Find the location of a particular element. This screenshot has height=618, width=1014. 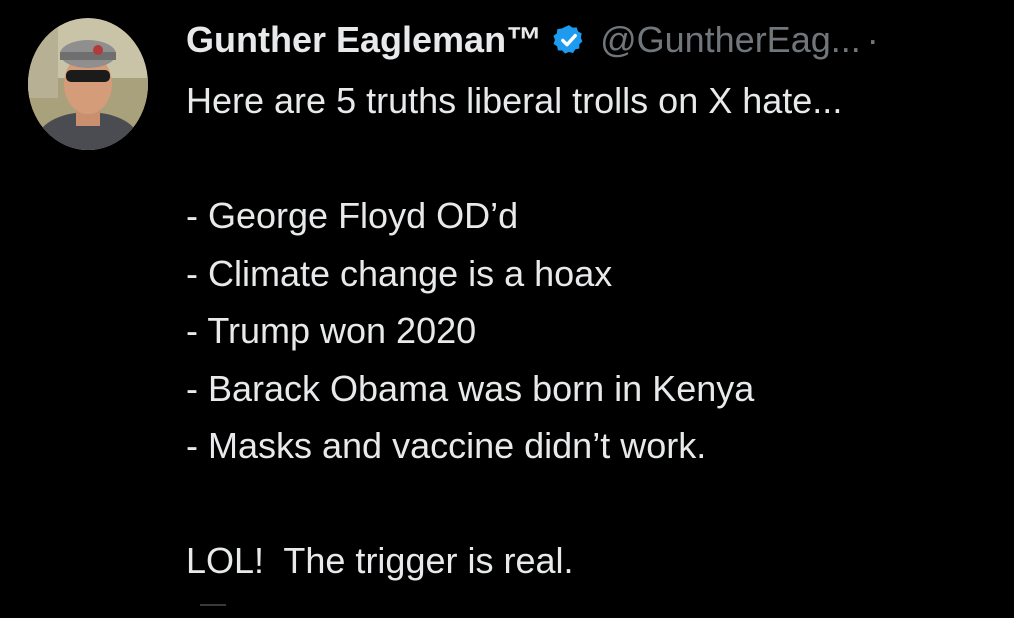

list-item: - Climate change is a hoax is located at coordinates (399, 273).